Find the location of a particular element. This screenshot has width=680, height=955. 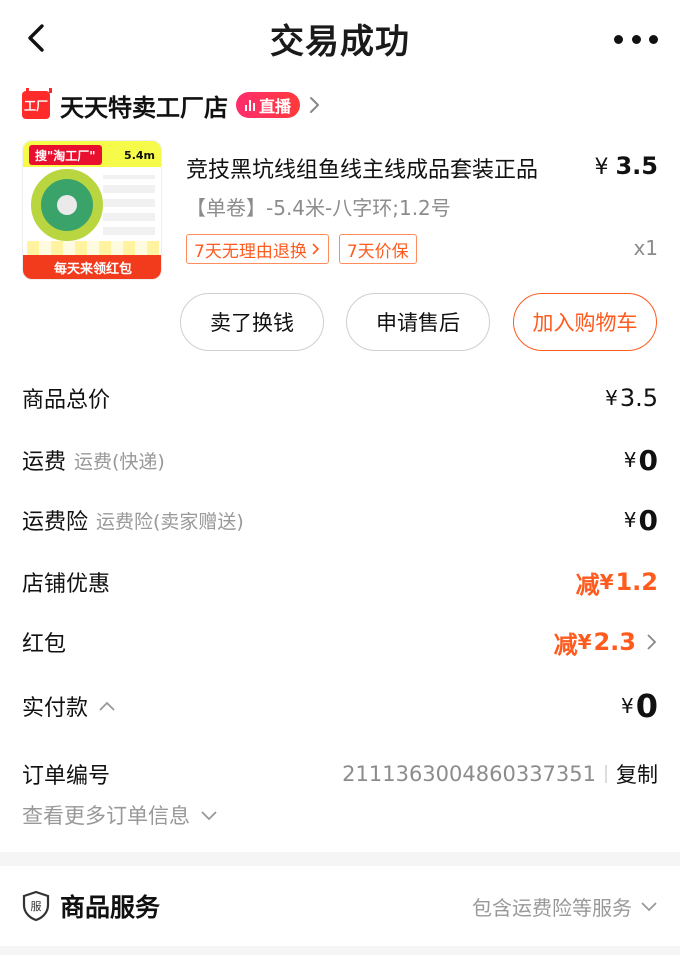

product-thumbnail: 搜"淘工厂" 5.4m 每天来领红包 is located at coordinates (92, 210).